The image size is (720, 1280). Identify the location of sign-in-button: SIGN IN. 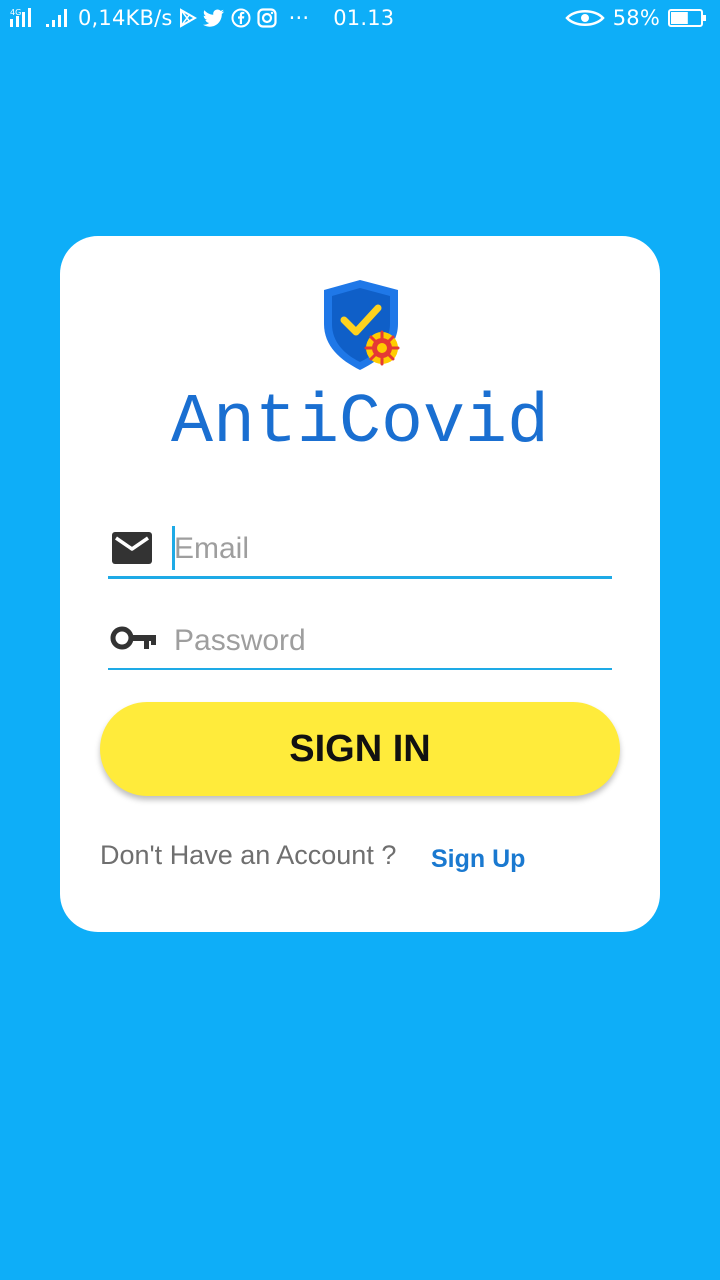
(360, 749).